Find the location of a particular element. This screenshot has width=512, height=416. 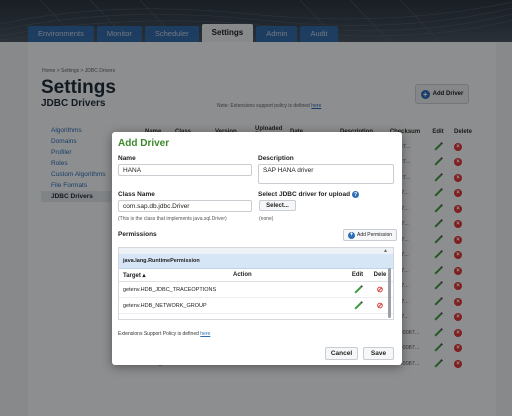

upload-label-text: Select JDBC driver for upload is located at coordinates (304, 195).